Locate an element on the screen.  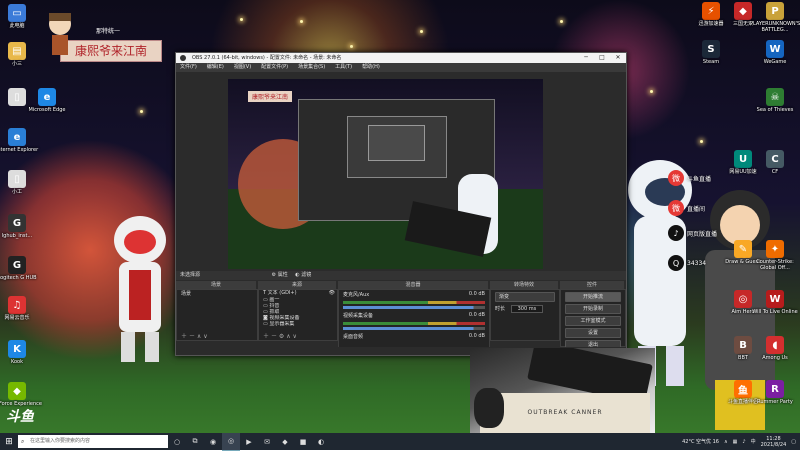
shortcut-label: Kook is located at coordinates (17, 362).